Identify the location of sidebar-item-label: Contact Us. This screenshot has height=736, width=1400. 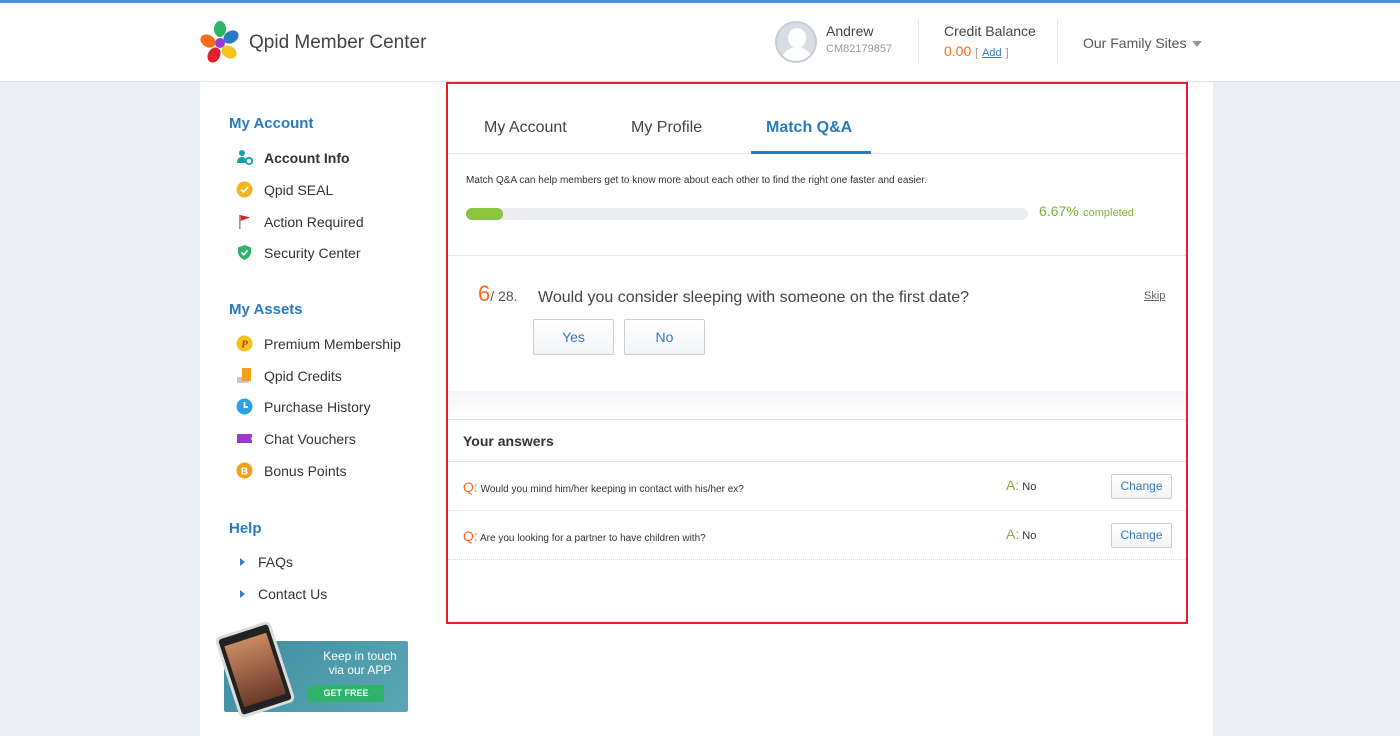
(293, 594).